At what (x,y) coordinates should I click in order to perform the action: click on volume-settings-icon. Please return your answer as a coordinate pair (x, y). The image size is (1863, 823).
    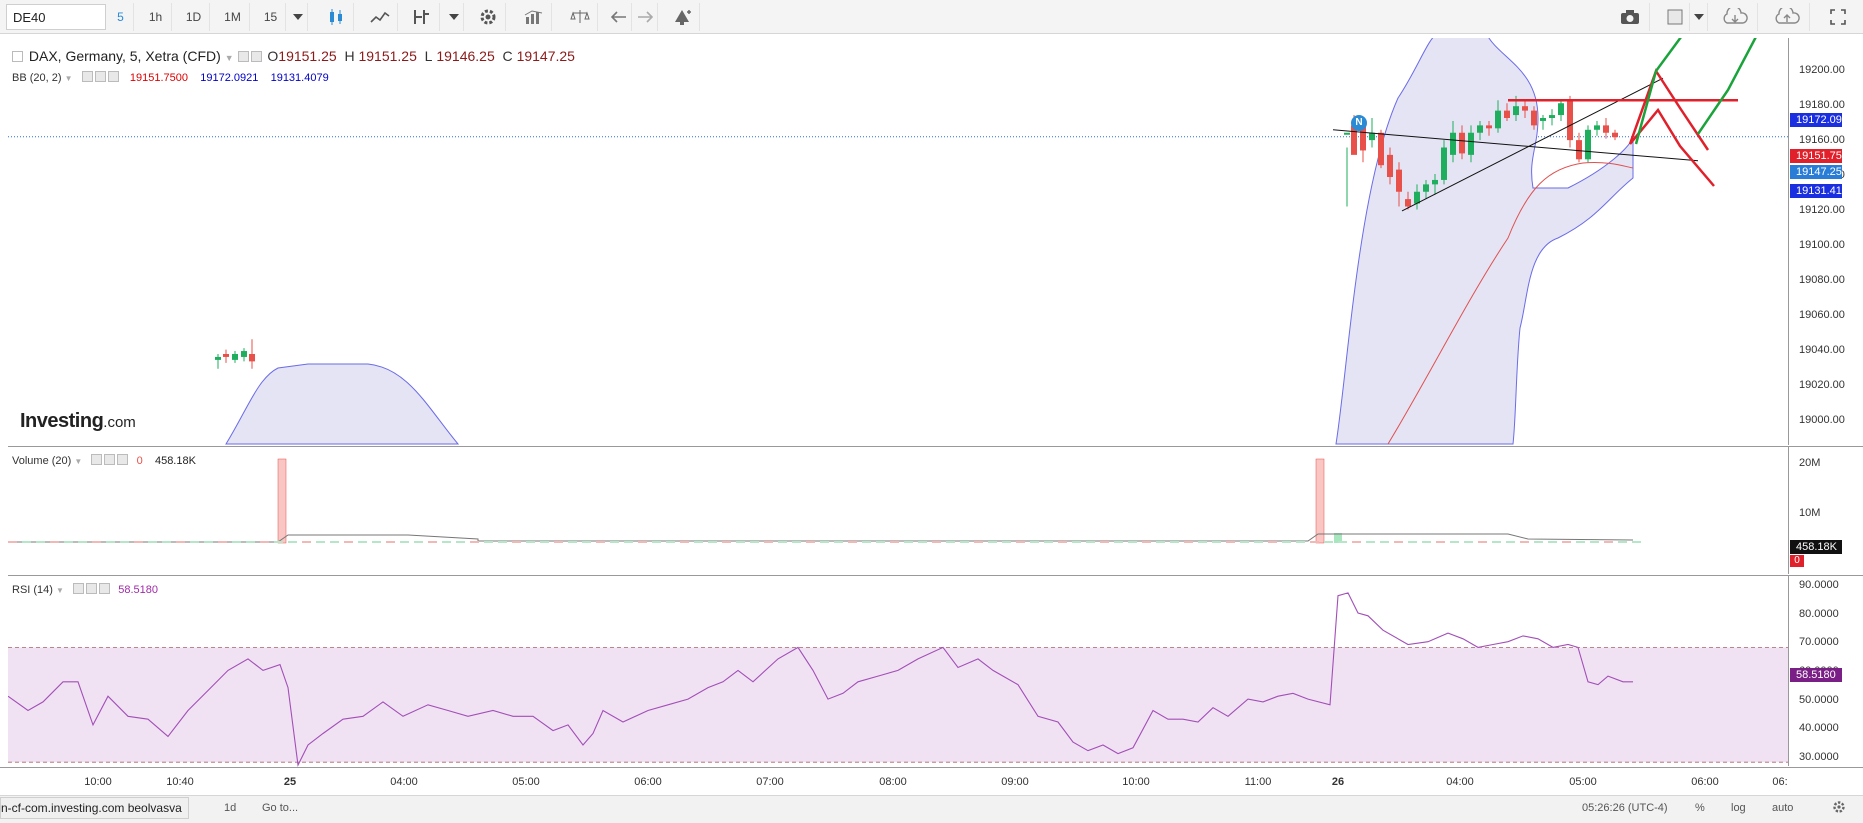
    Looking at the image, I should click on (97, 459).